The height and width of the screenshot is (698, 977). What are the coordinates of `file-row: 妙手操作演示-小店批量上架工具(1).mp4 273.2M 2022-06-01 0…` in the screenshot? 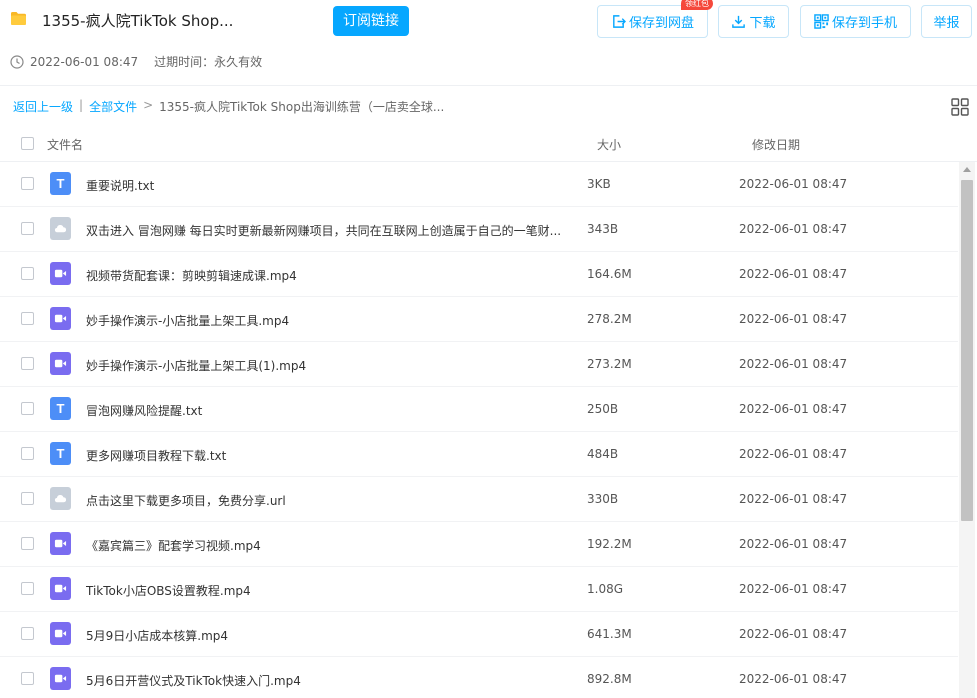 It's located at (479, 364).